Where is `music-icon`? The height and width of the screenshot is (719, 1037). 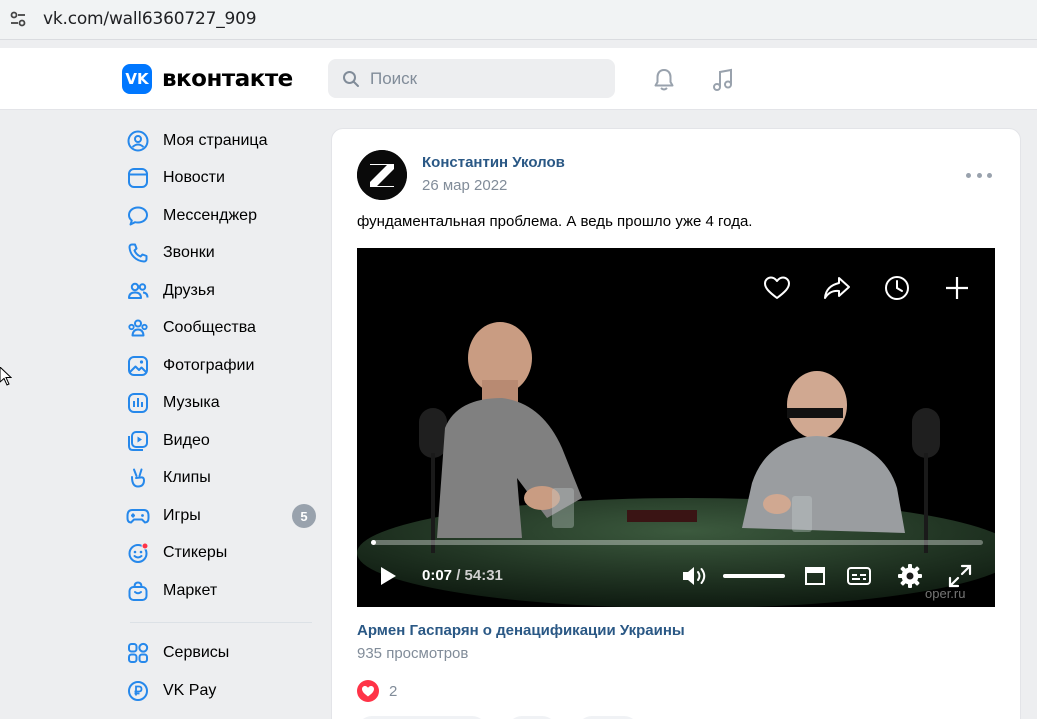
music-icon is located at coordinates (138, 403).